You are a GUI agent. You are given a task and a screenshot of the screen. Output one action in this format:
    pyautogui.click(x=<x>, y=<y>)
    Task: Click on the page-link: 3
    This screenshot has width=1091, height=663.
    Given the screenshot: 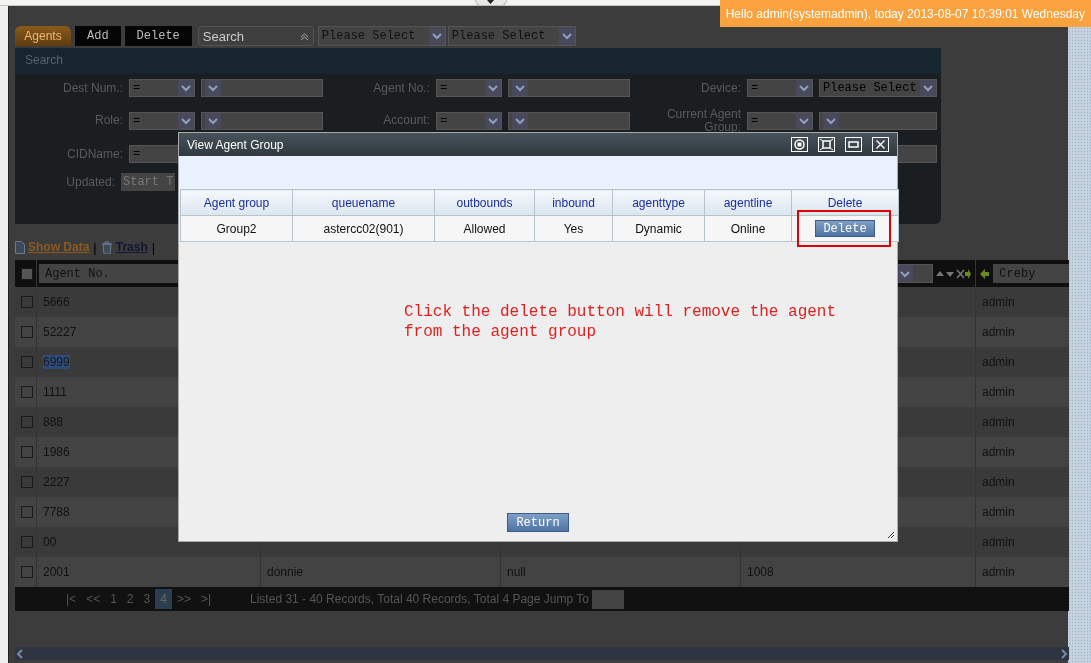 What is the action you would take?
    pyautogui.click(x=147, y=599)
    